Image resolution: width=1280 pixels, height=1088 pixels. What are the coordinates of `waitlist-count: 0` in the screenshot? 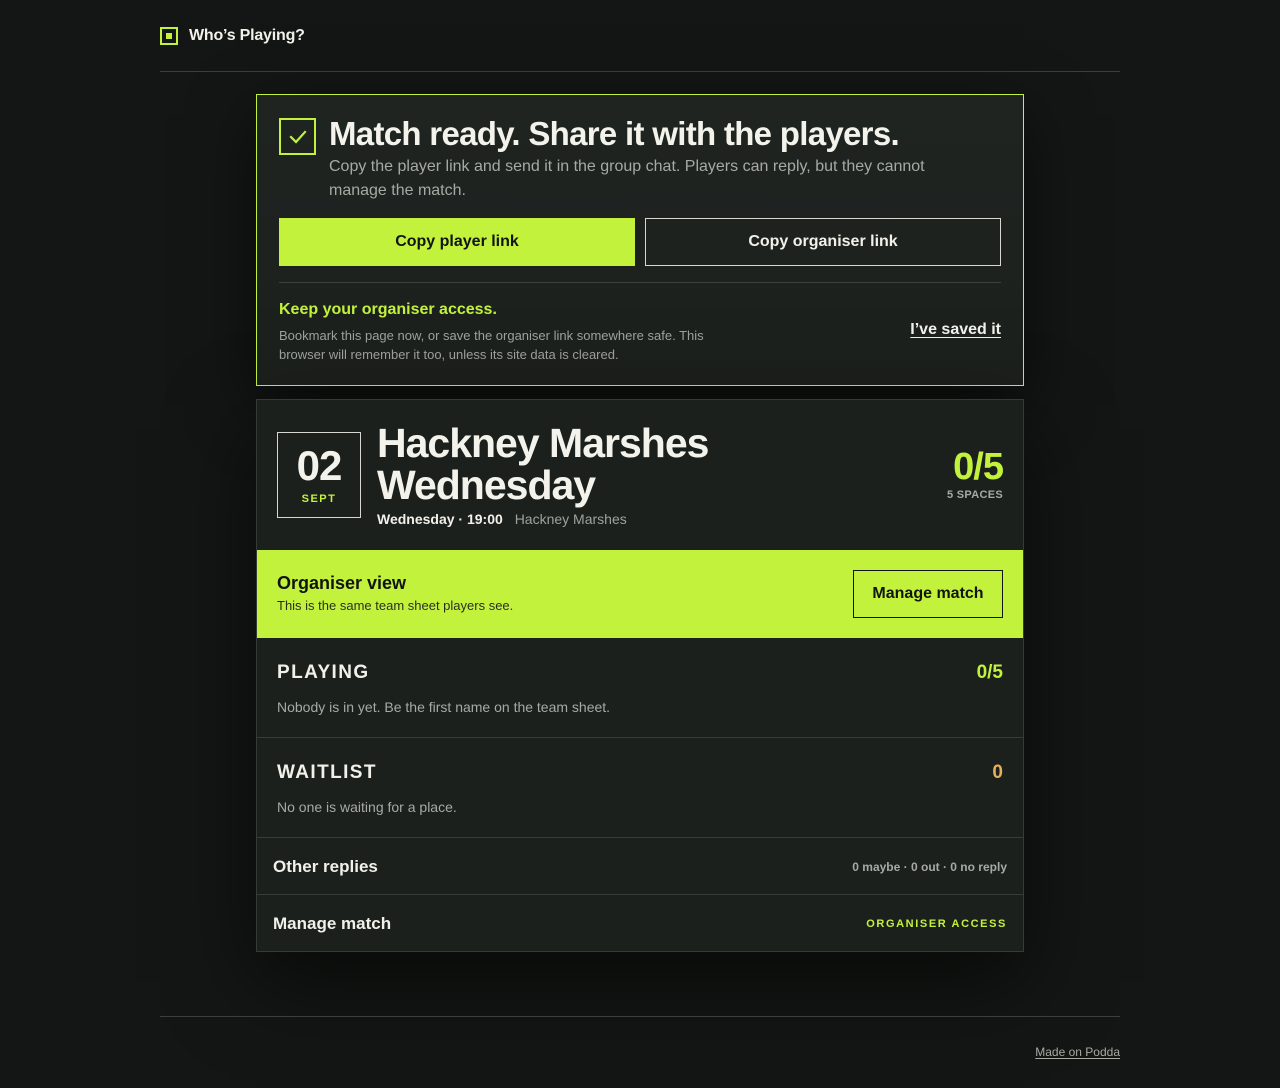 It's located at (997, 772).